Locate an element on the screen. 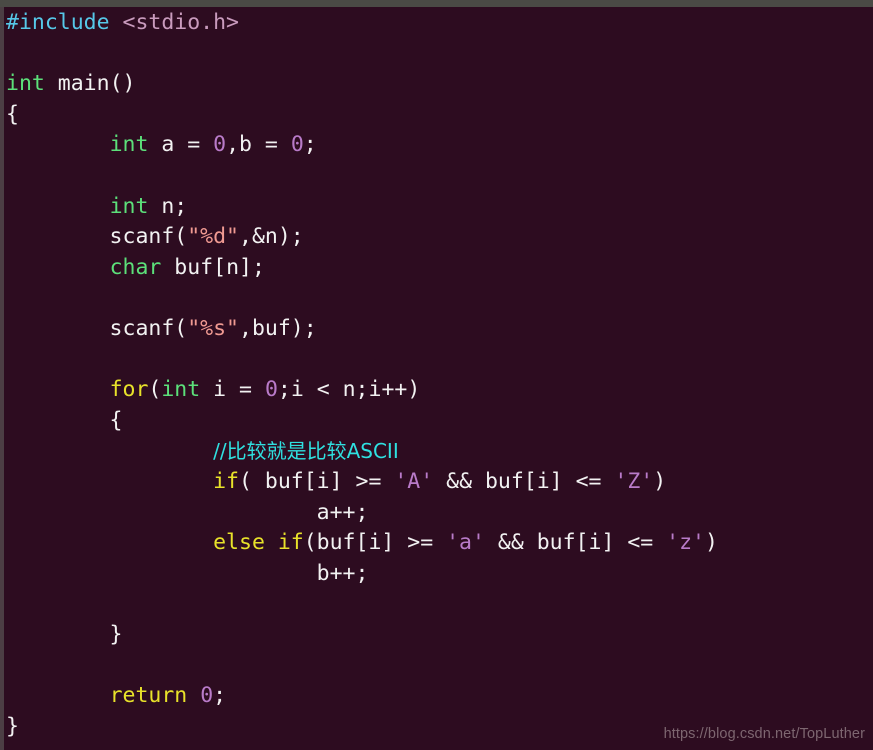 The image size is (873, 750). code-line: char buf[n]; is located at coordinates (439, 268).